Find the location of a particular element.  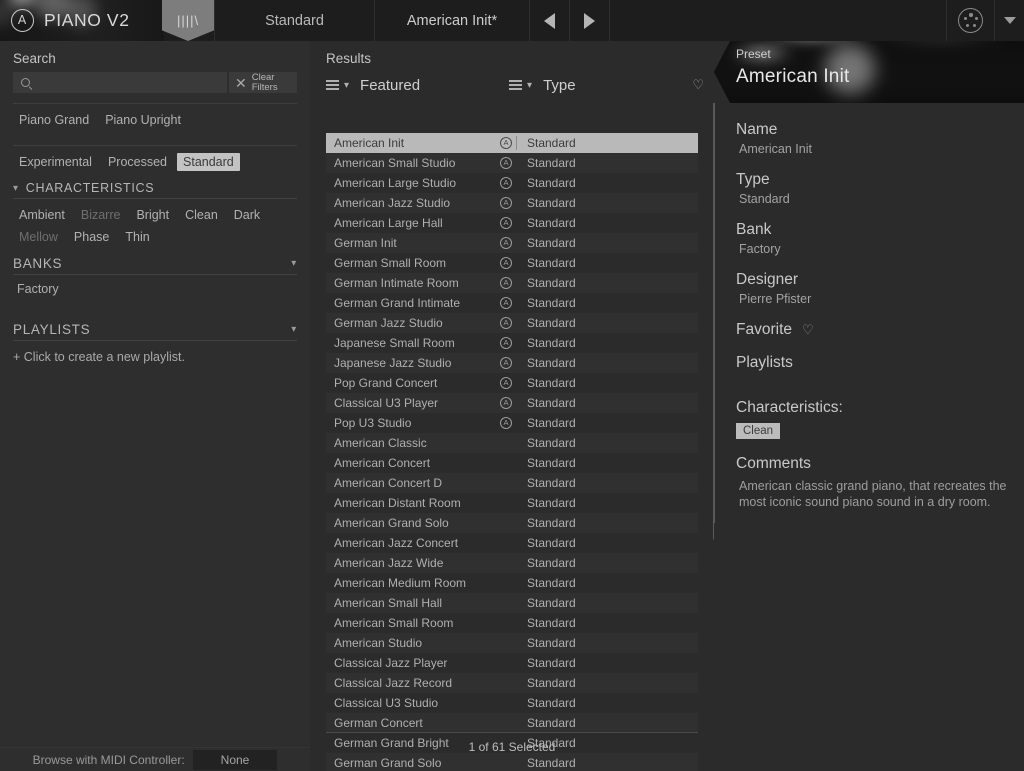

midi-controller-select: None is located at coordinates (235, 759).